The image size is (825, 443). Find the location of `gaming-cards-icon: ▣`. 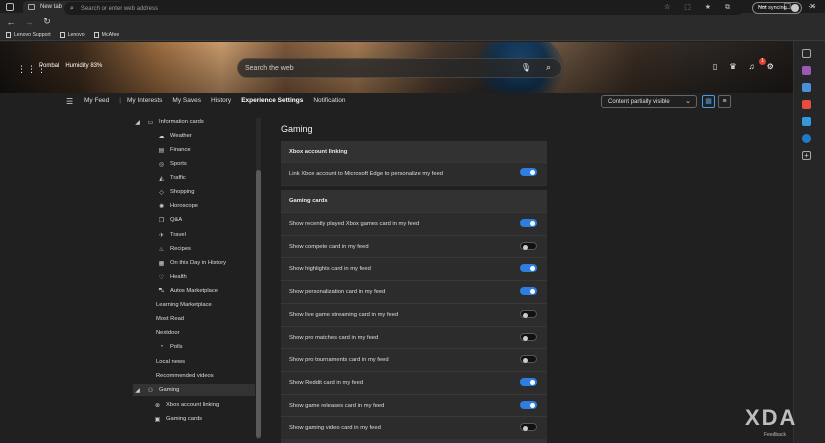

gaming-cards-icon: ▣ is located at coordinates (157, 419).